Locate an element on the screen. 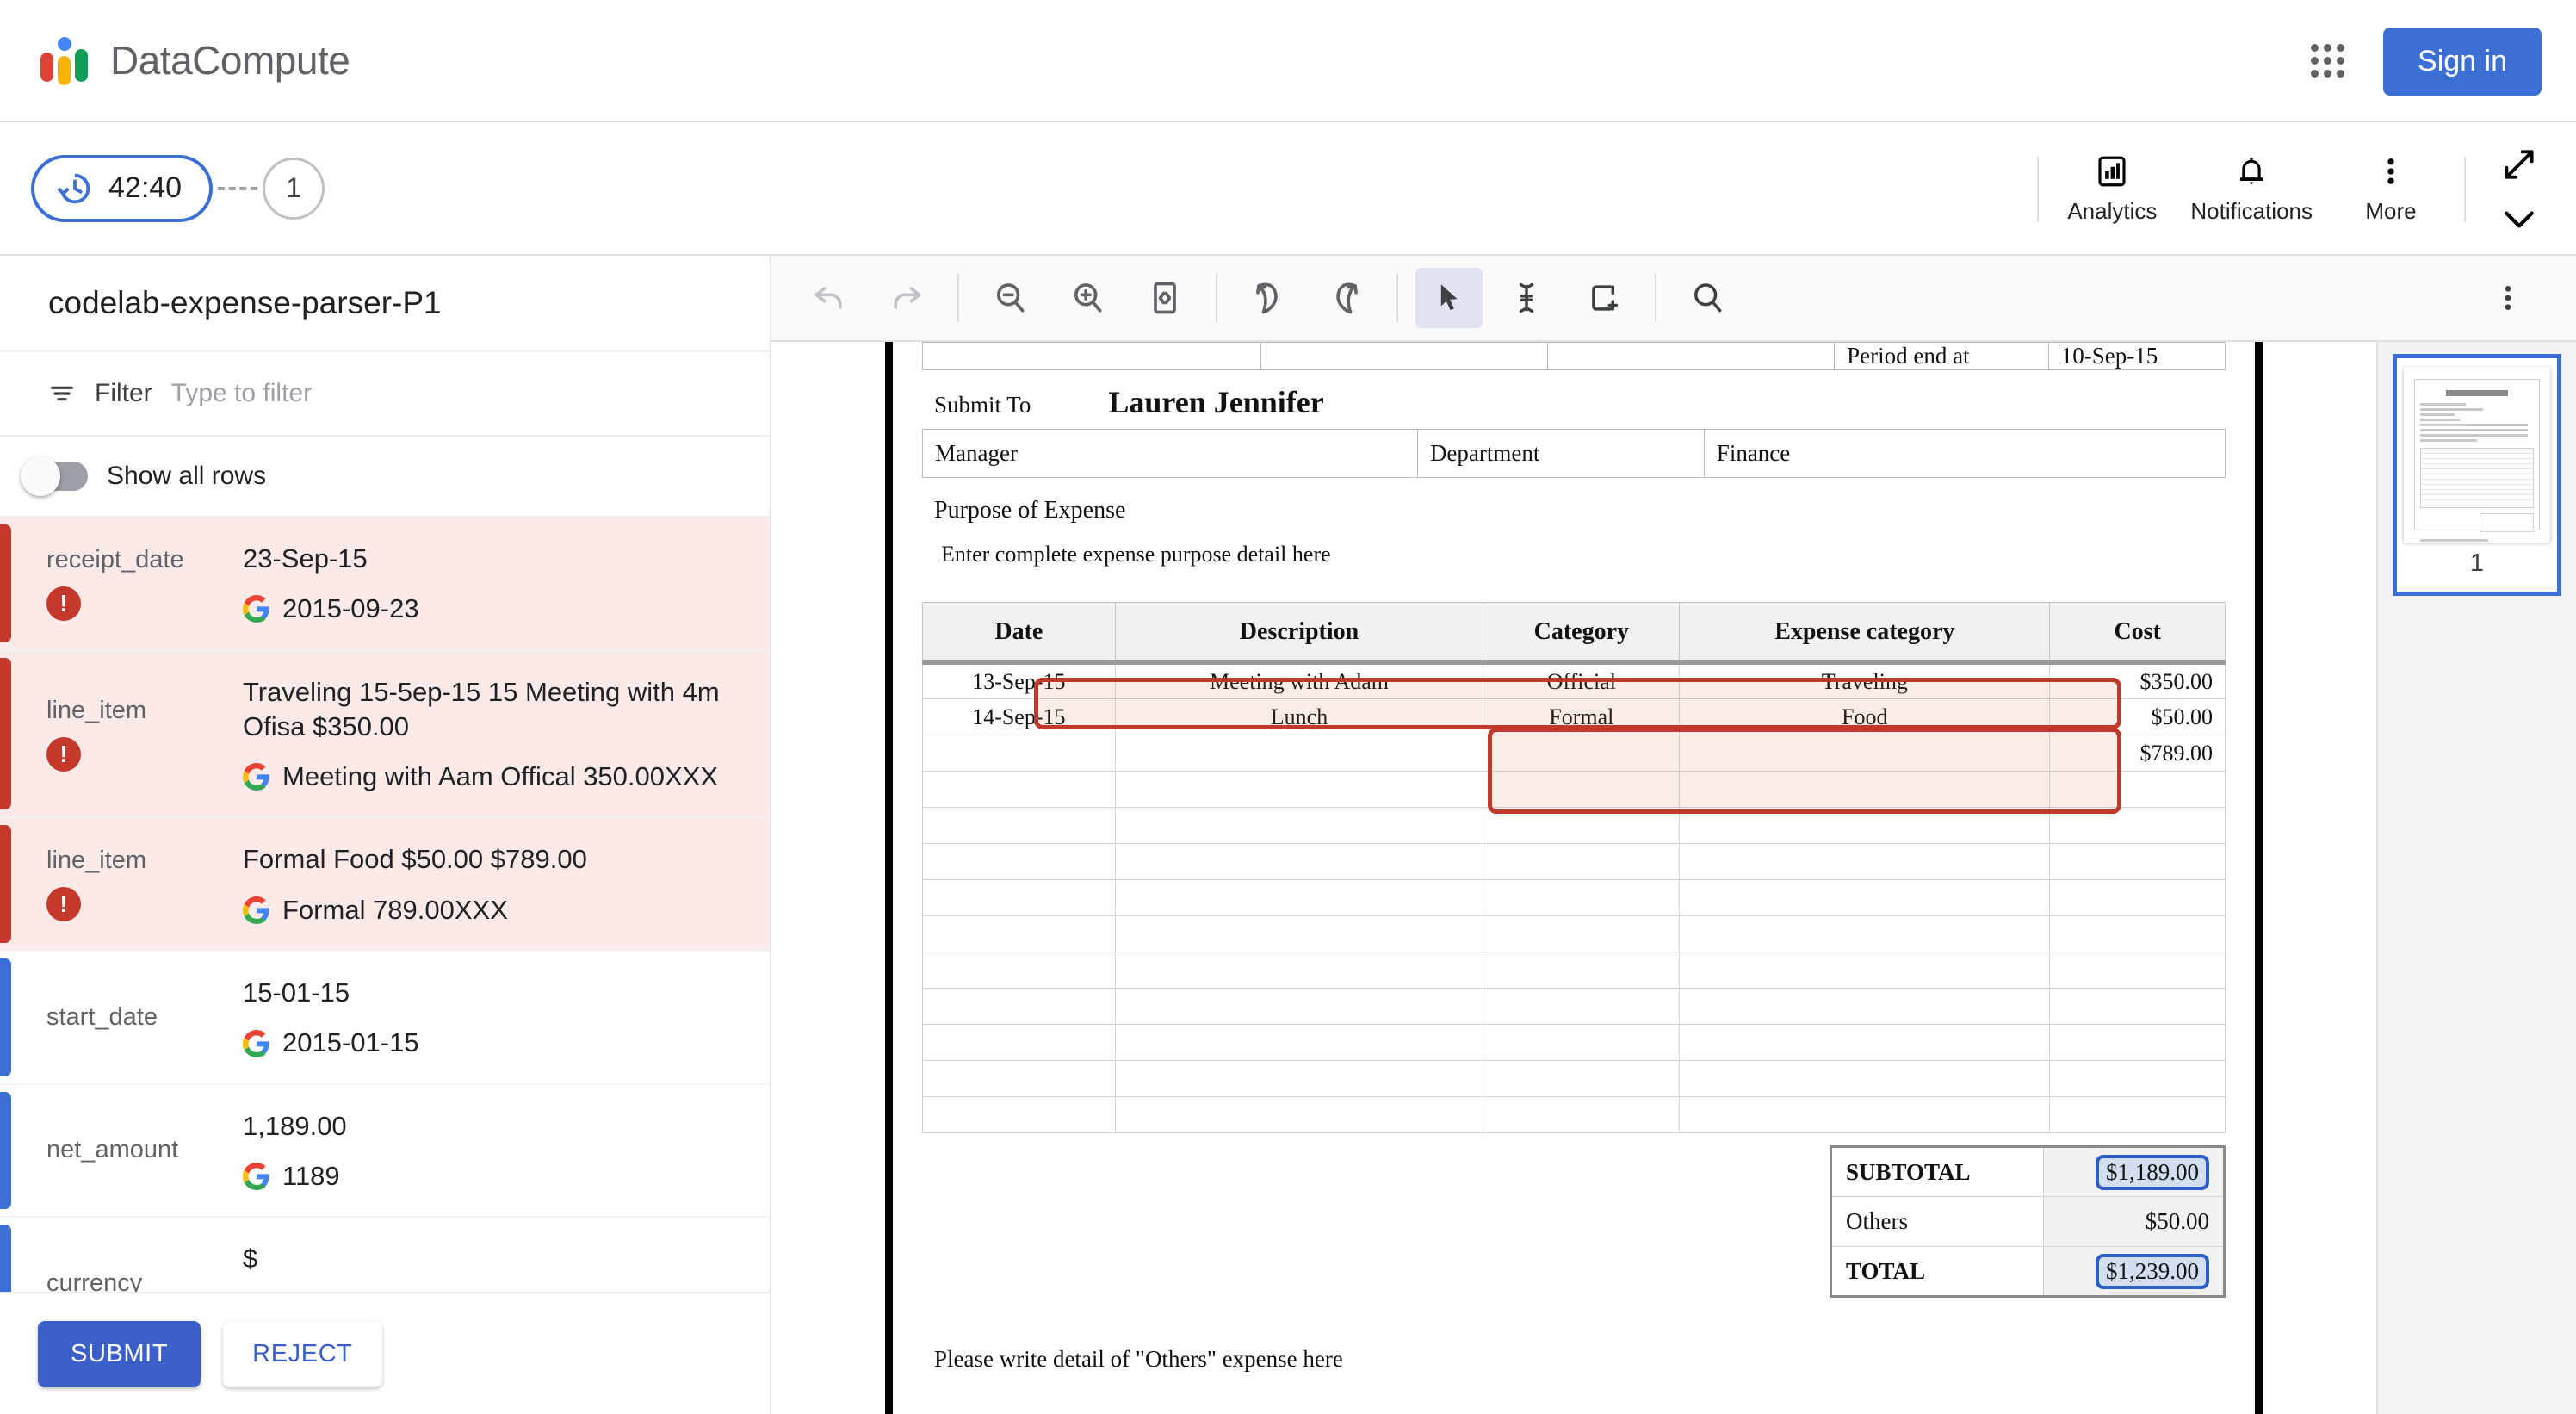 This screenshot has width=2576, height=1414. cell-description is located at coordinates (1299, 753).